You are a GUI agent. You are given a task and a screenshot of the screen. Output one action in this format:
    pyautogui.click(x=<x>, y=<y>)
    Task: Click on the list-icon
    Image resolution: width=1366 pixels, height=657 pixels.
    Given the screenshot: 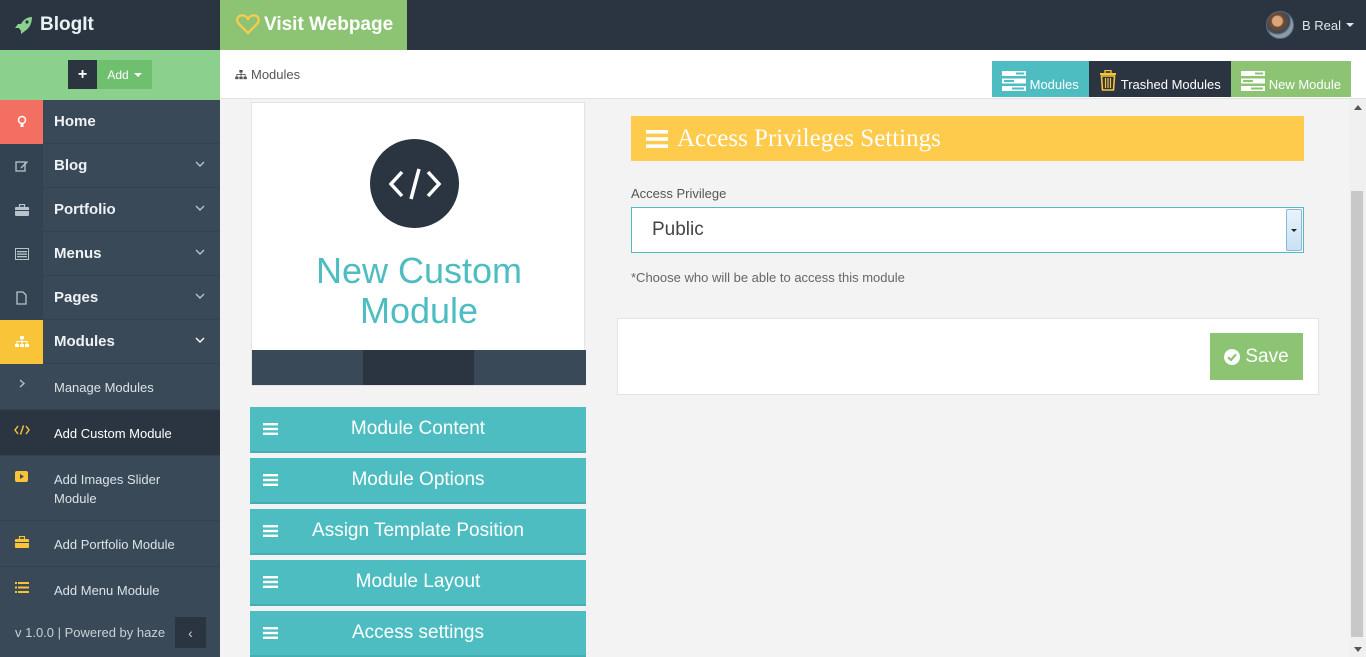 What is the action you would take?
    pyautogui.click(x=21, y=580)
    